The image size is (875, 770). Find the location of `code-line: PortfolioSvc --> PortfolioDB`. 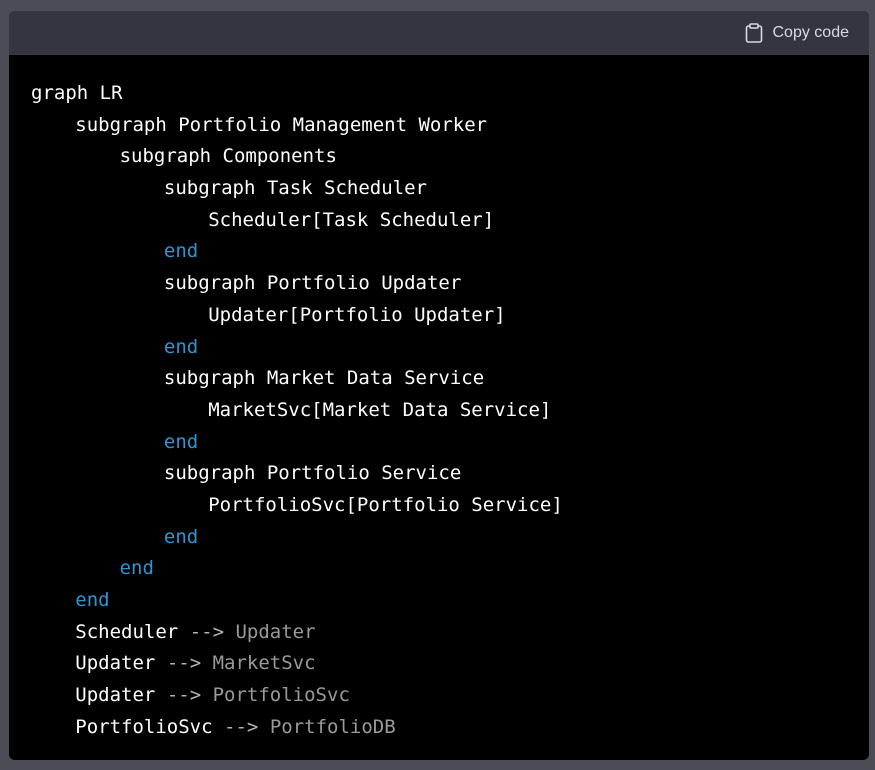

code-line: PortfolioSvc --> PortfolioDB is located at coordinates (297, 728).